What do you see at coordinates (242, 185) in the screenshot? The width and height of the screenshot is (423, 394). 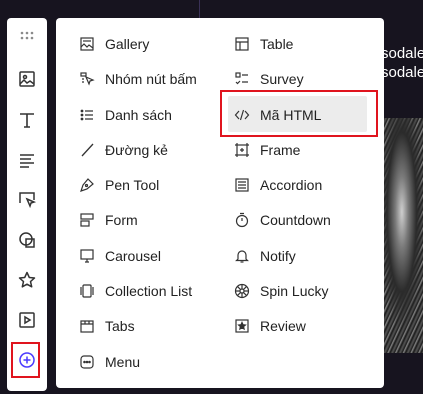 I see `accordion-icon` at bounding box center [242, 185].